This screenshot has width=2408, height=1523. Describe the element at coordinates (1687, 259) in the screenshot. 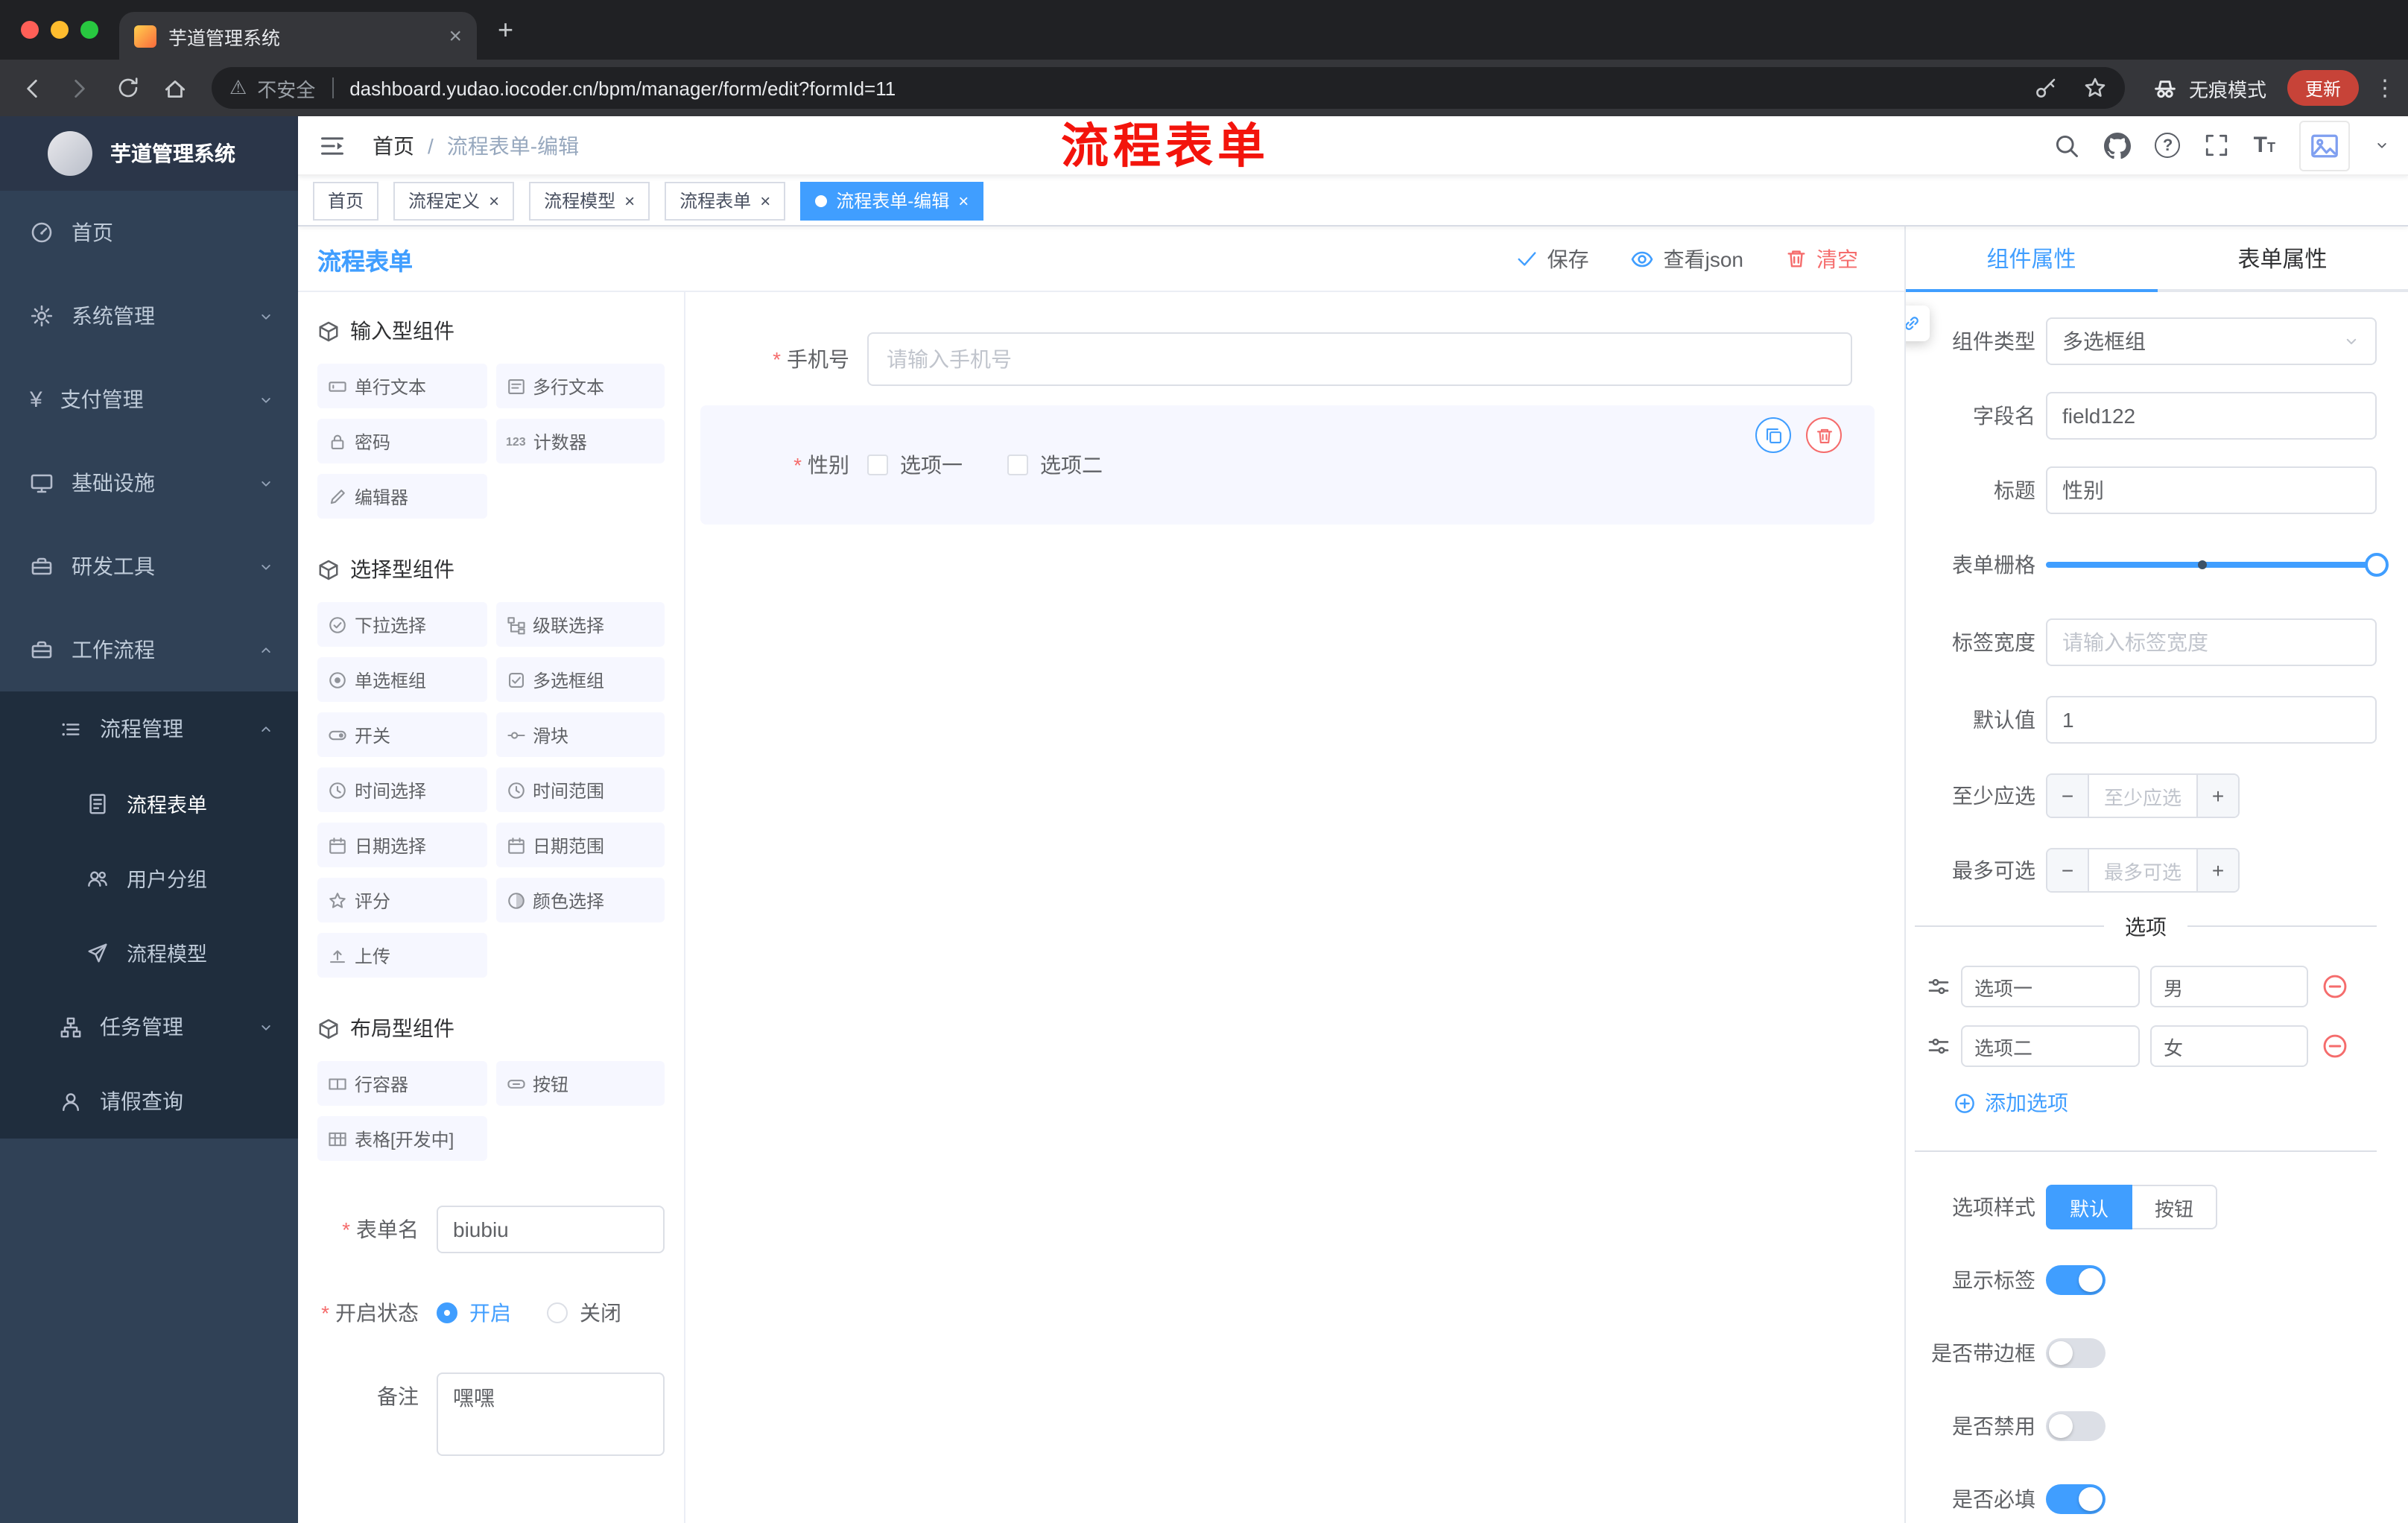

I see `view-json-button: 查看json` at that location.